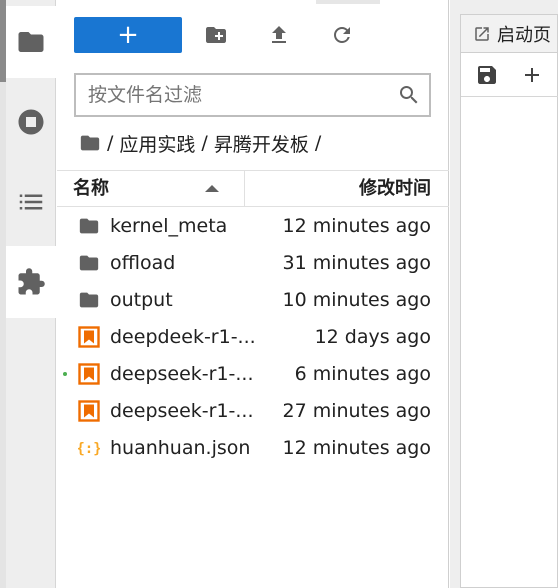 This screenshot has width=558, height=588. What do you see at coordinates (348, 2) in the screenshot?
I see `top-edge-shade` at bounding box center [348, 2].